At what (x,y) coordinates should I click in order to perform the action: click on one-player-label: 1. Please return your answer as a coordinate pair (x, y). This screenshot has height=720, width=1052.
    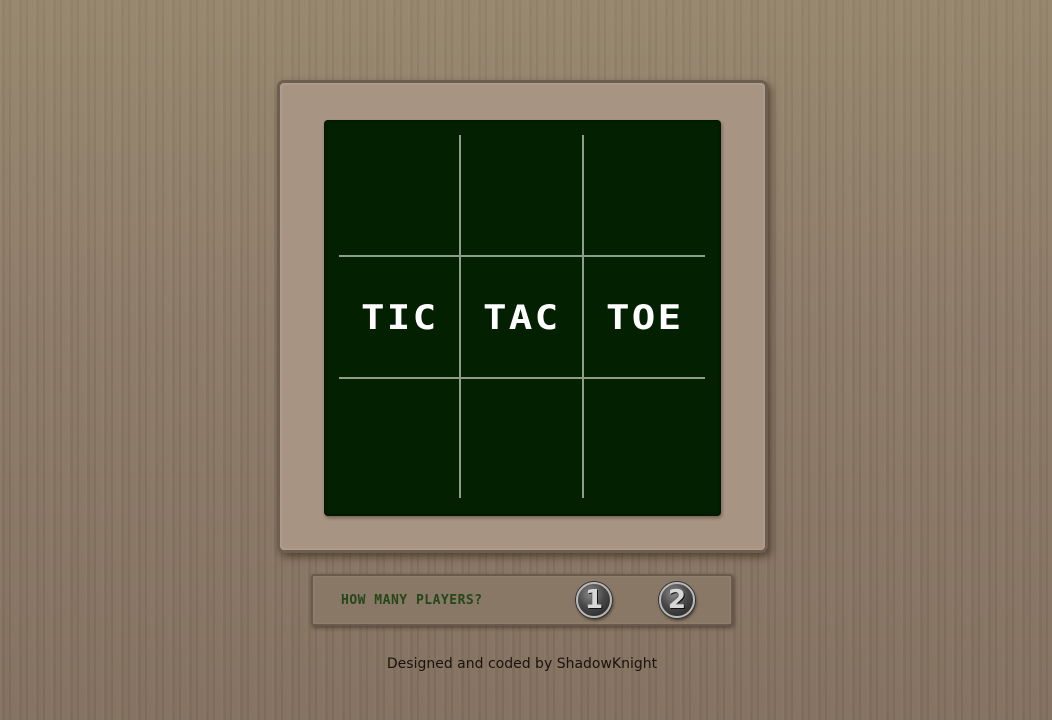
    Looking at the image, I should click on (594, 600).